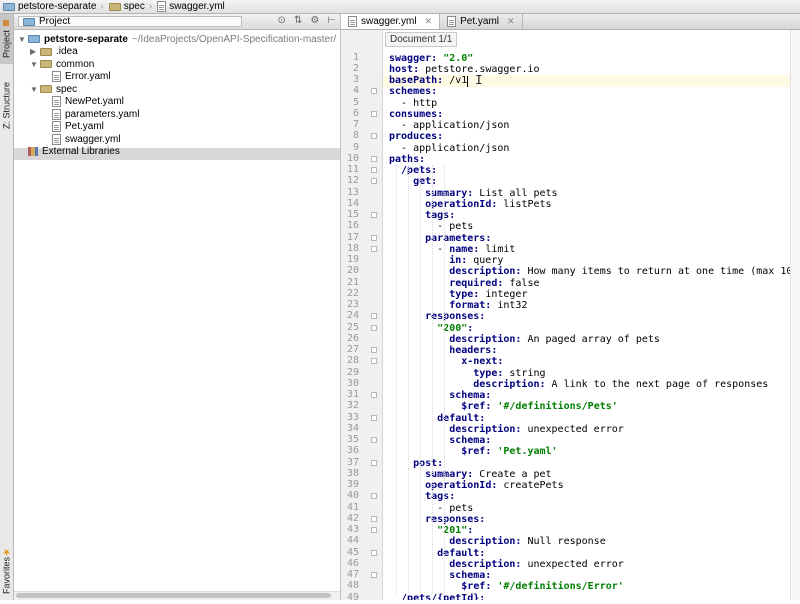 Image resolution: width=800 pixels, height=604 pixels. I want to click on code-line: paths:, so click(407, 159).